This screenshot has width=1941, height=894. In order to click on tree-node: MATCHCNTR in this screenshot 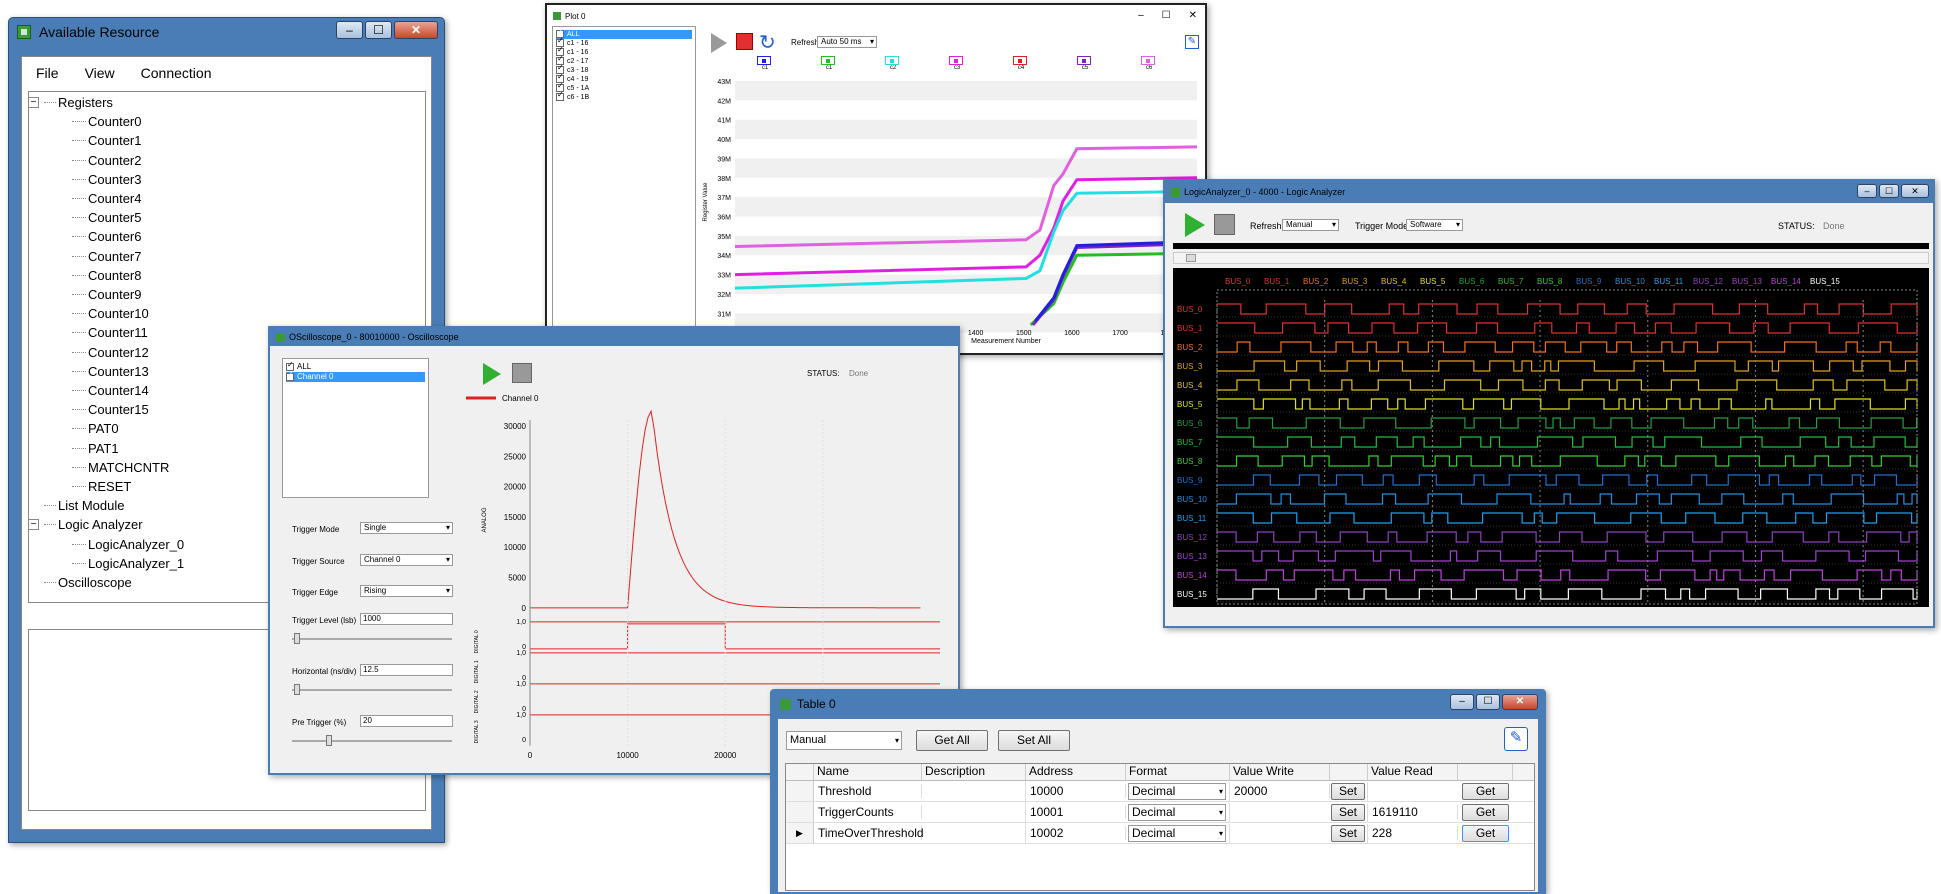, I will do `click(120, 467)`.